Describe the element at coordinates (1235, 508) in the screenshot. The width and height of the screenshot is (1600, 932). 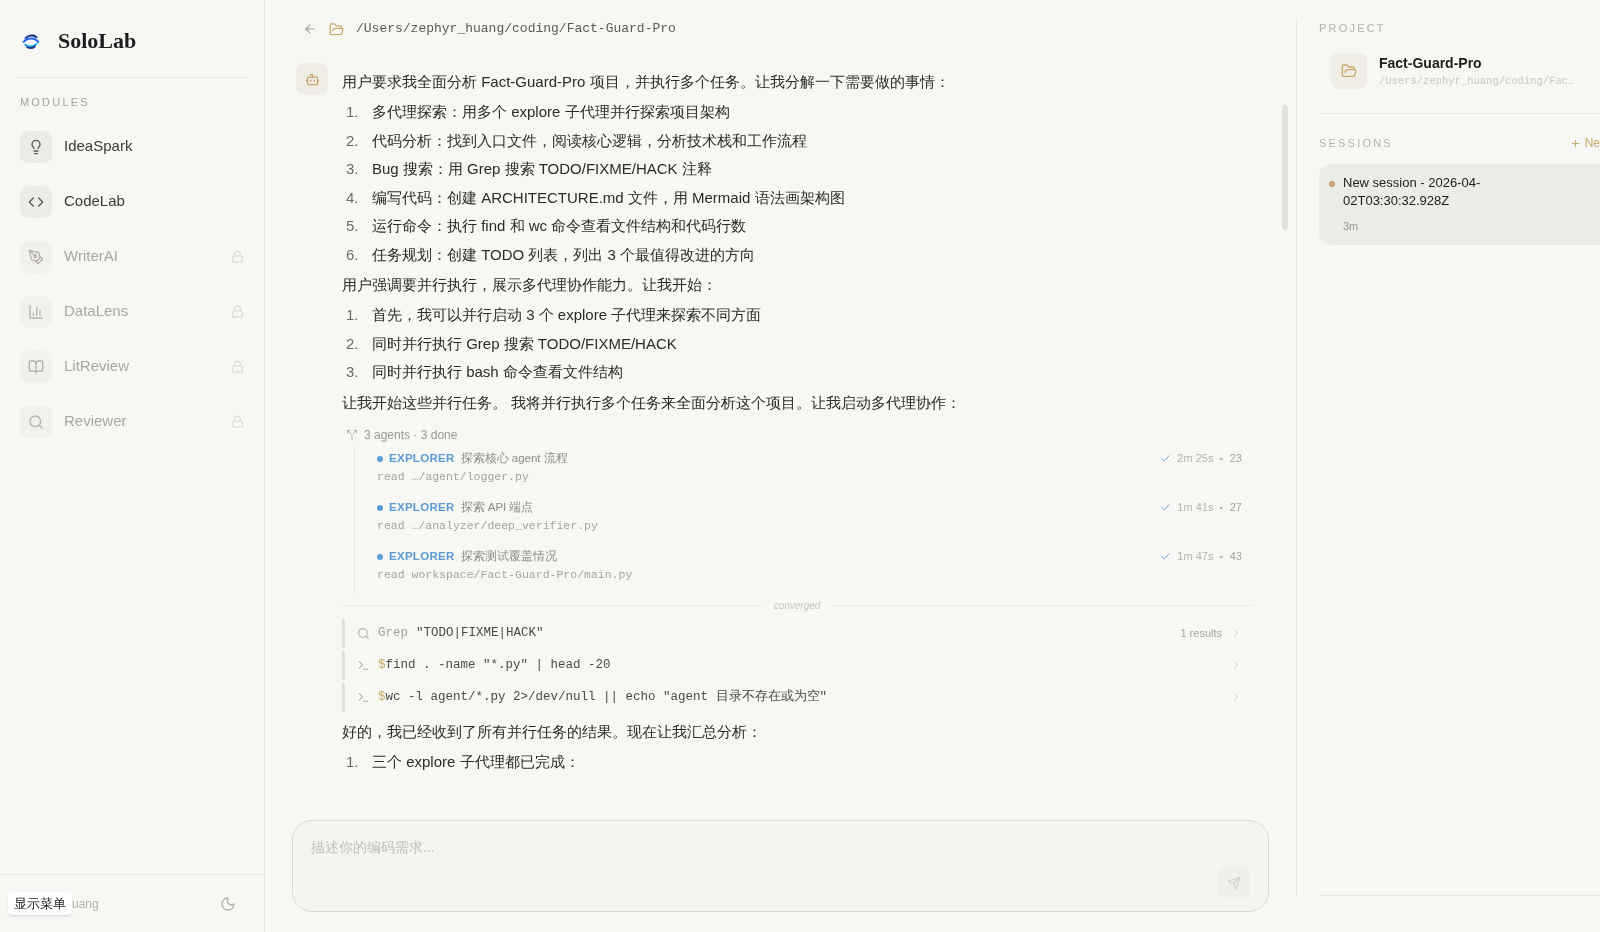
I see `agent-count: 27` at that location.